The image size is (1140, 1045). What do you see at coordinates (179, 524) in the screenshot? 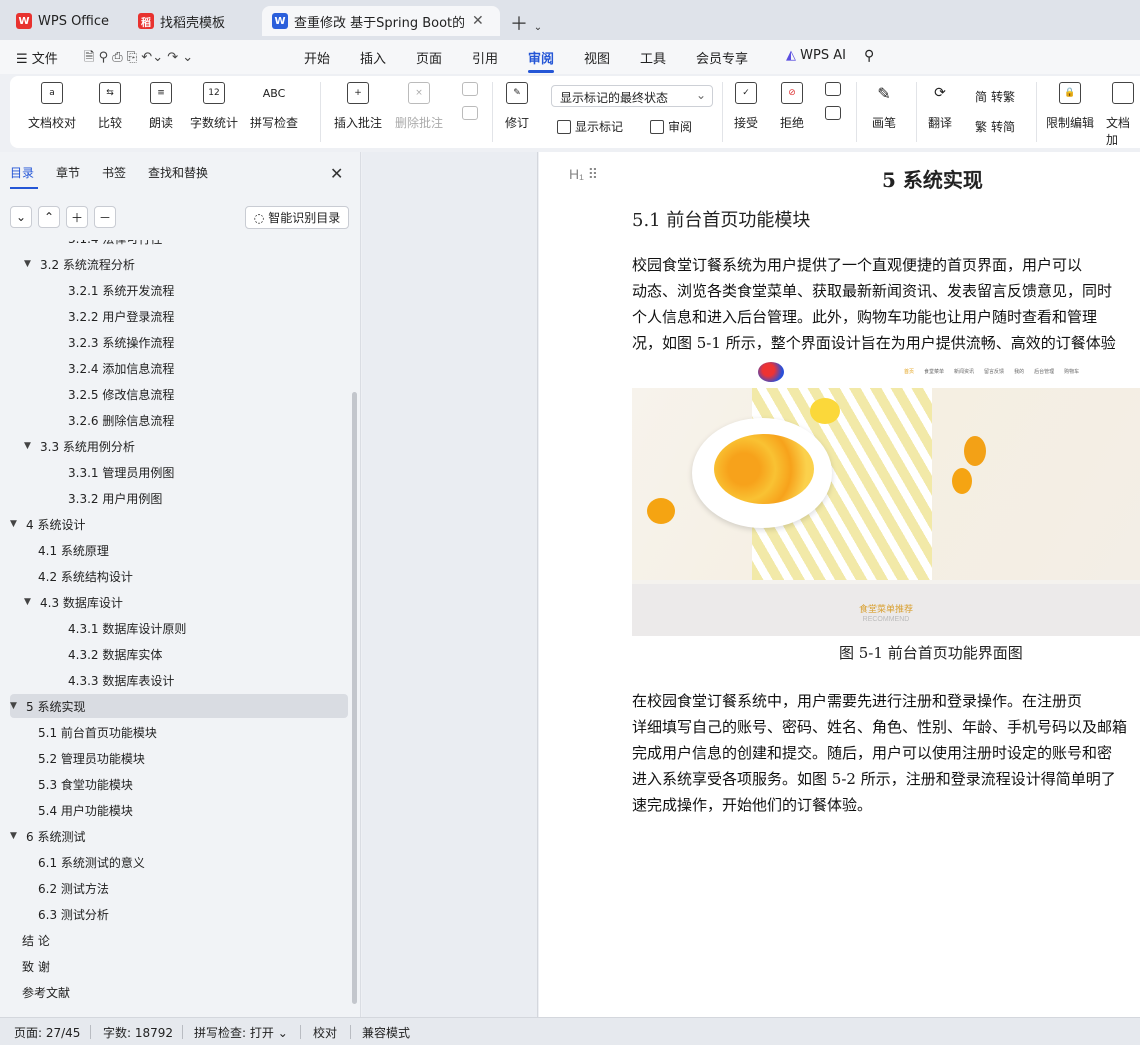
I see `toc-item: ▼ 4 系统设计` at bounding box center [179, 524].